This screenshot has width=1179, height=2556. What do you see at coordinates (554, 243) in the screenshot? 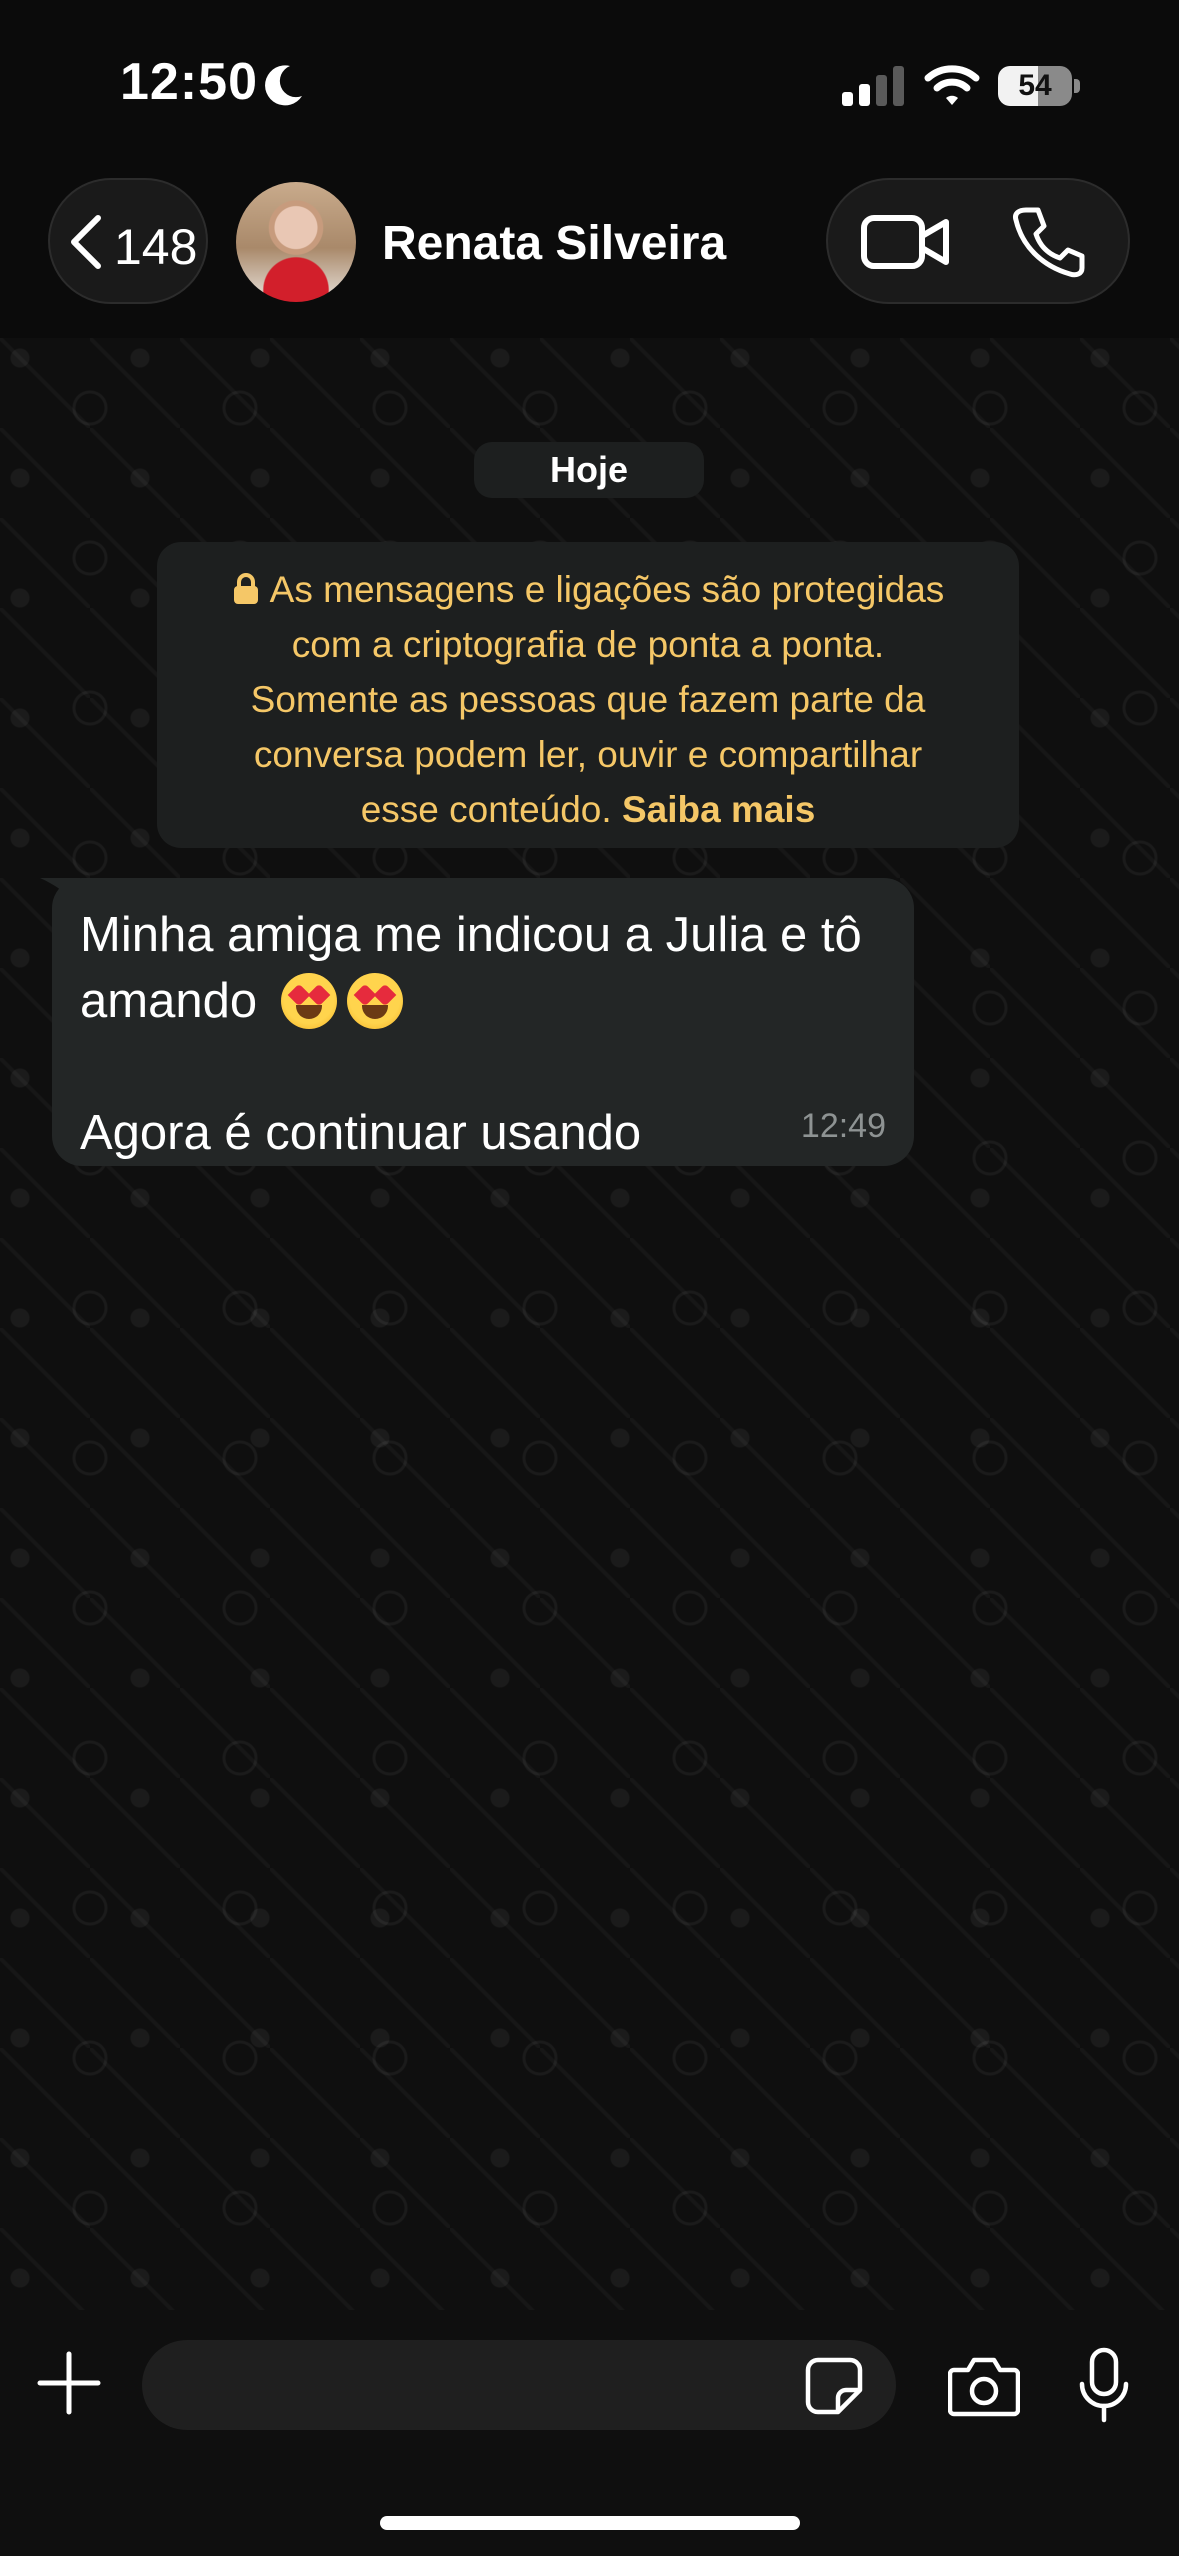
I see `contact-name: Renata Silveira` at bounding box center [554, 243].